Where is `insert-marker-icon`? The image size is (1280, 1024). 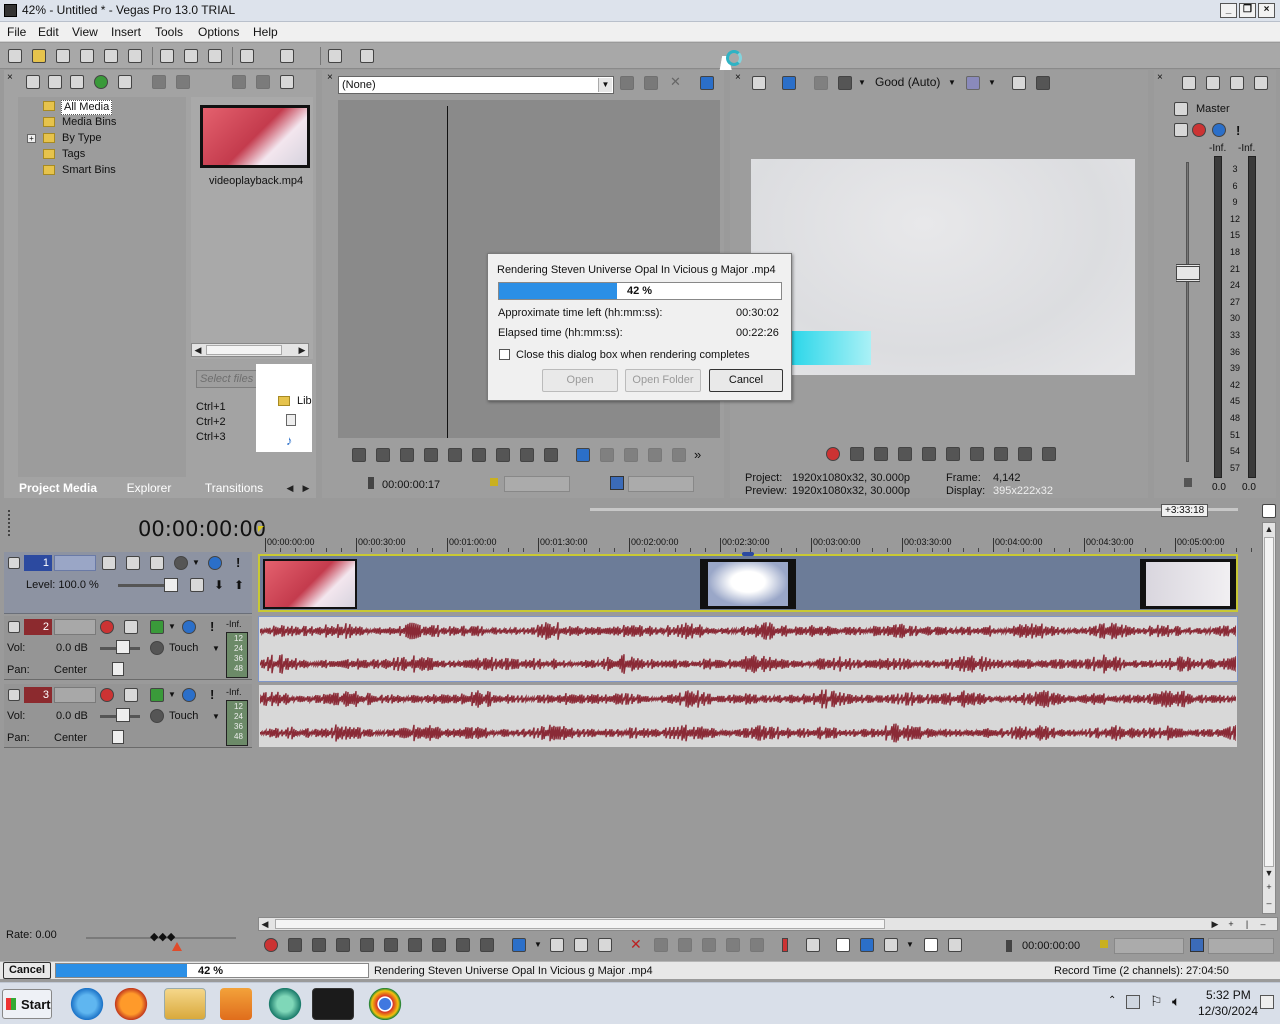 insert-marker-icon is located at coordinates (785, 945).